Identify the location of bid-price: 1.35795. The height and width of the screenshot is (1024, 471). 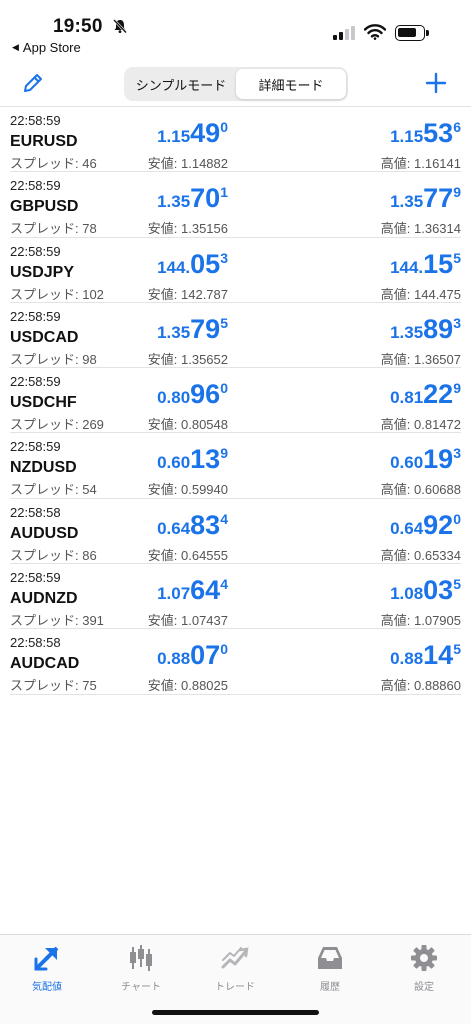
(192, 329).